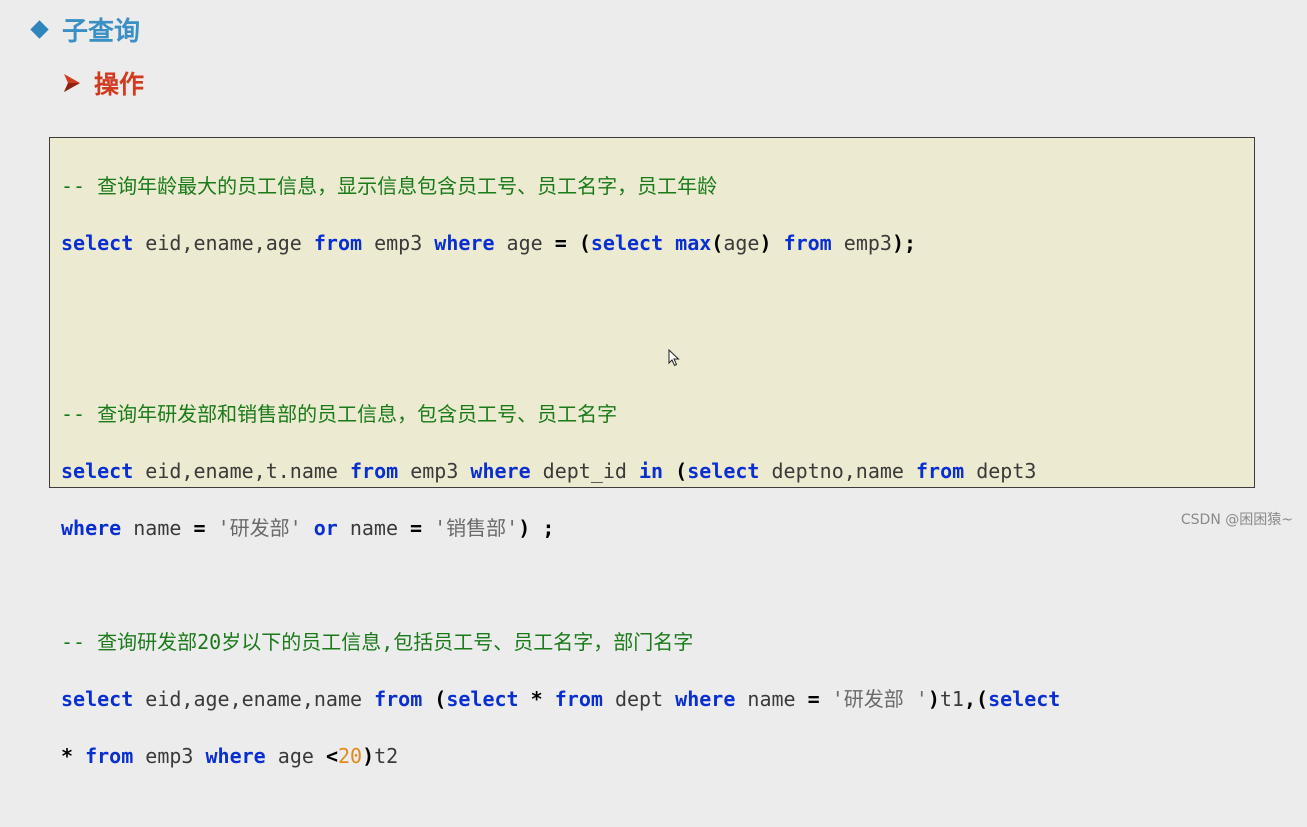  What do you see at coordinates (1000, 470) in the screenshot?
I see `code-text: dept3` at bounding box center [1000, 470].